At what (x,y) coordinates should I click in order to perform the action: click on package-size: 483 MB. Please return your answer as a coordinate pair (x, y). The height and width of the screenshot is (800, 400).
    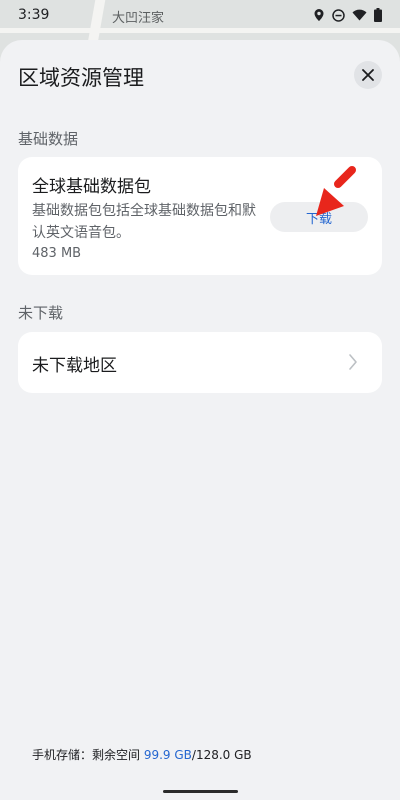
    Looking at the image, I should click on (57, 253).